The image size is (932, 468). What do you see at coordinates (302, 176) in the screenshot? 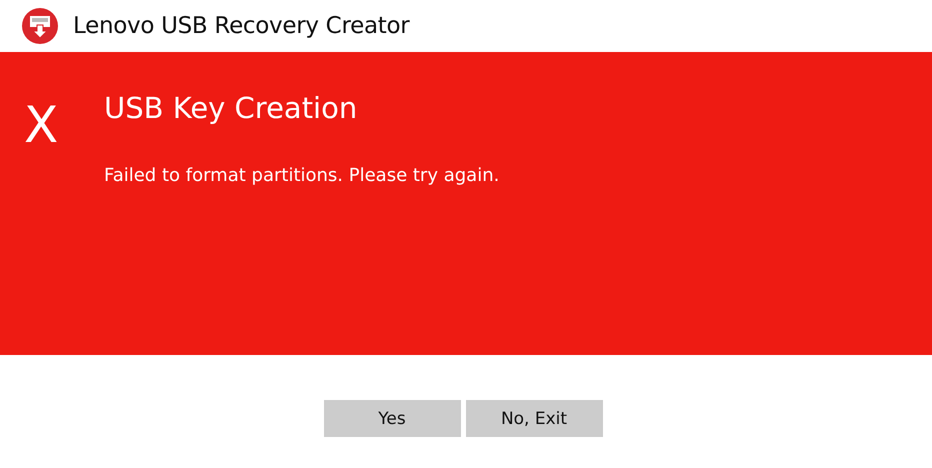
I see `error-message: Failed to format partitions. Please try again.` at bounding box center [302, 176].